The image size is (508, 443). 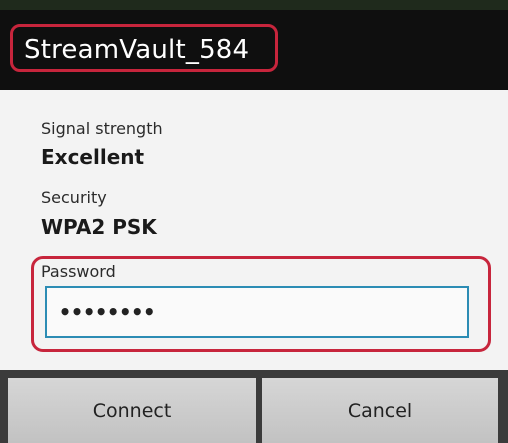 I want to click on top-strip, so click(x=254, y=5).